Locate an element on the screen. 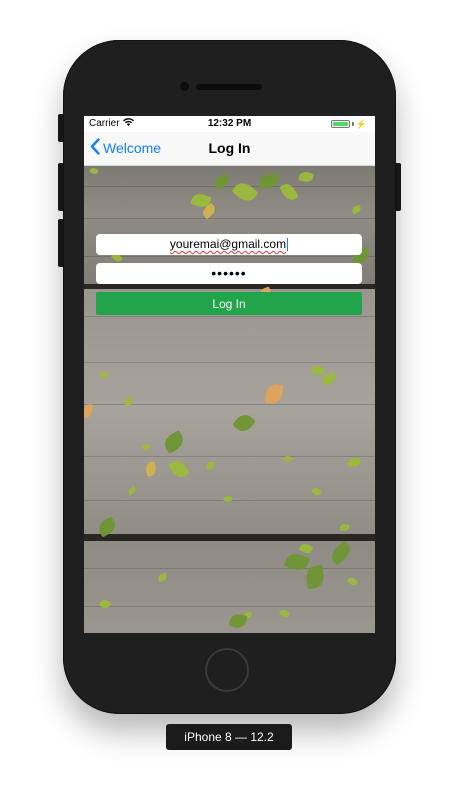  battery-level-fill is located at coordinates (340, 124).